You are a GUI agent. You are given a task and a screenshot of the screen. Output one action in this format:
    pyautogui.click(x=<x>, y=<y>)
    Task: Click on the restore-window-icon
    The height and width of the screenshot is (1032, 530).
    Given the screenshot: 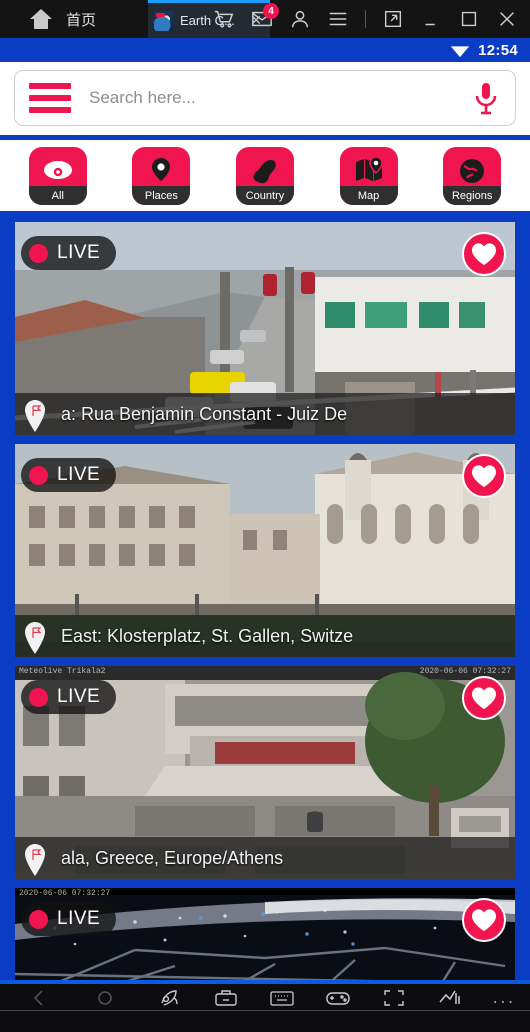 What is the action you would take?
    pyautogui.click(x=393, y=19)
    